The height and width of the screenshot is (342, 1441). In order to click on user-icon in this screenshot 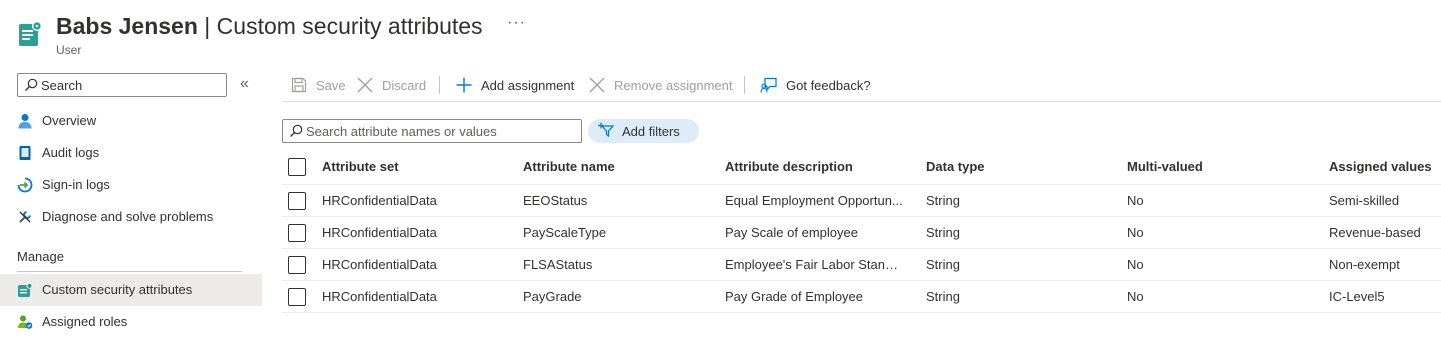, I will do `click(25, 121)`.